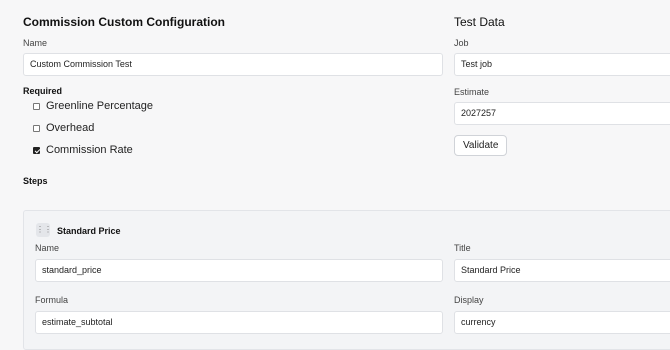 The height and width of the screenshot is (350, 670). I want to click on name-label: Name, so click(35, 43).